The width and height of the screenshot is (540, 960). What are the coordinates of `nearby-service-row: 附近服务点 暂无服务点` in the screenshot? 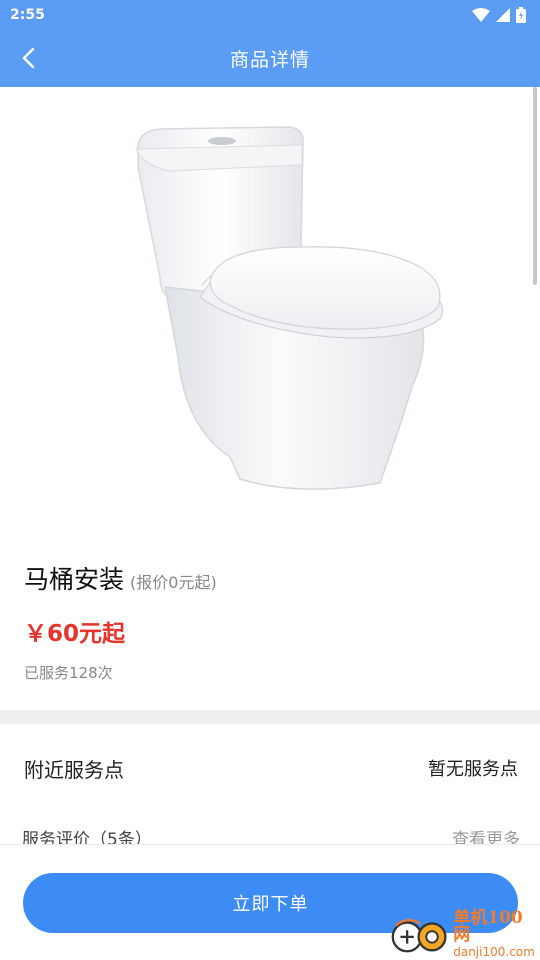 It's located at (271, 768).